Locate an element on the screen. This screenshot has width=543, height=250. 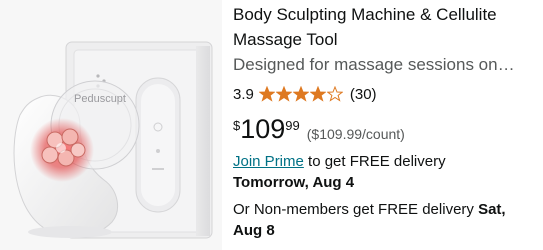
prime-delivery-text: to get FREE delivery is located at coordinates (374, 161).